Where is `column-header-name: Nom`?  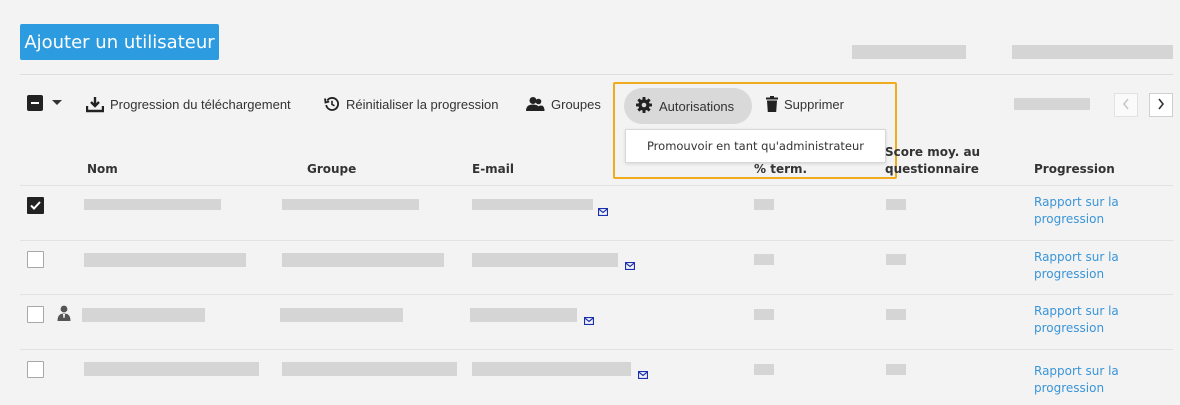 column-header-name: Nom is located at coordinates (102, 169).